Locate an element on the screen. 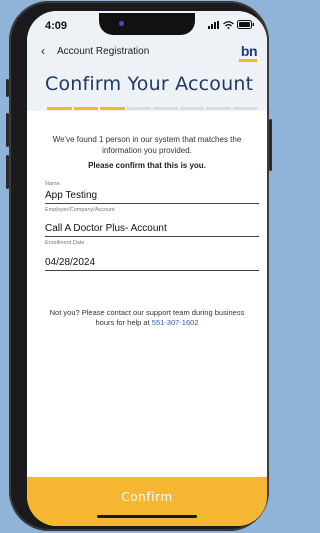 Image resolution: width=320 pixels, height=533 pixels. status-icons is located at coordinates (231, 24).